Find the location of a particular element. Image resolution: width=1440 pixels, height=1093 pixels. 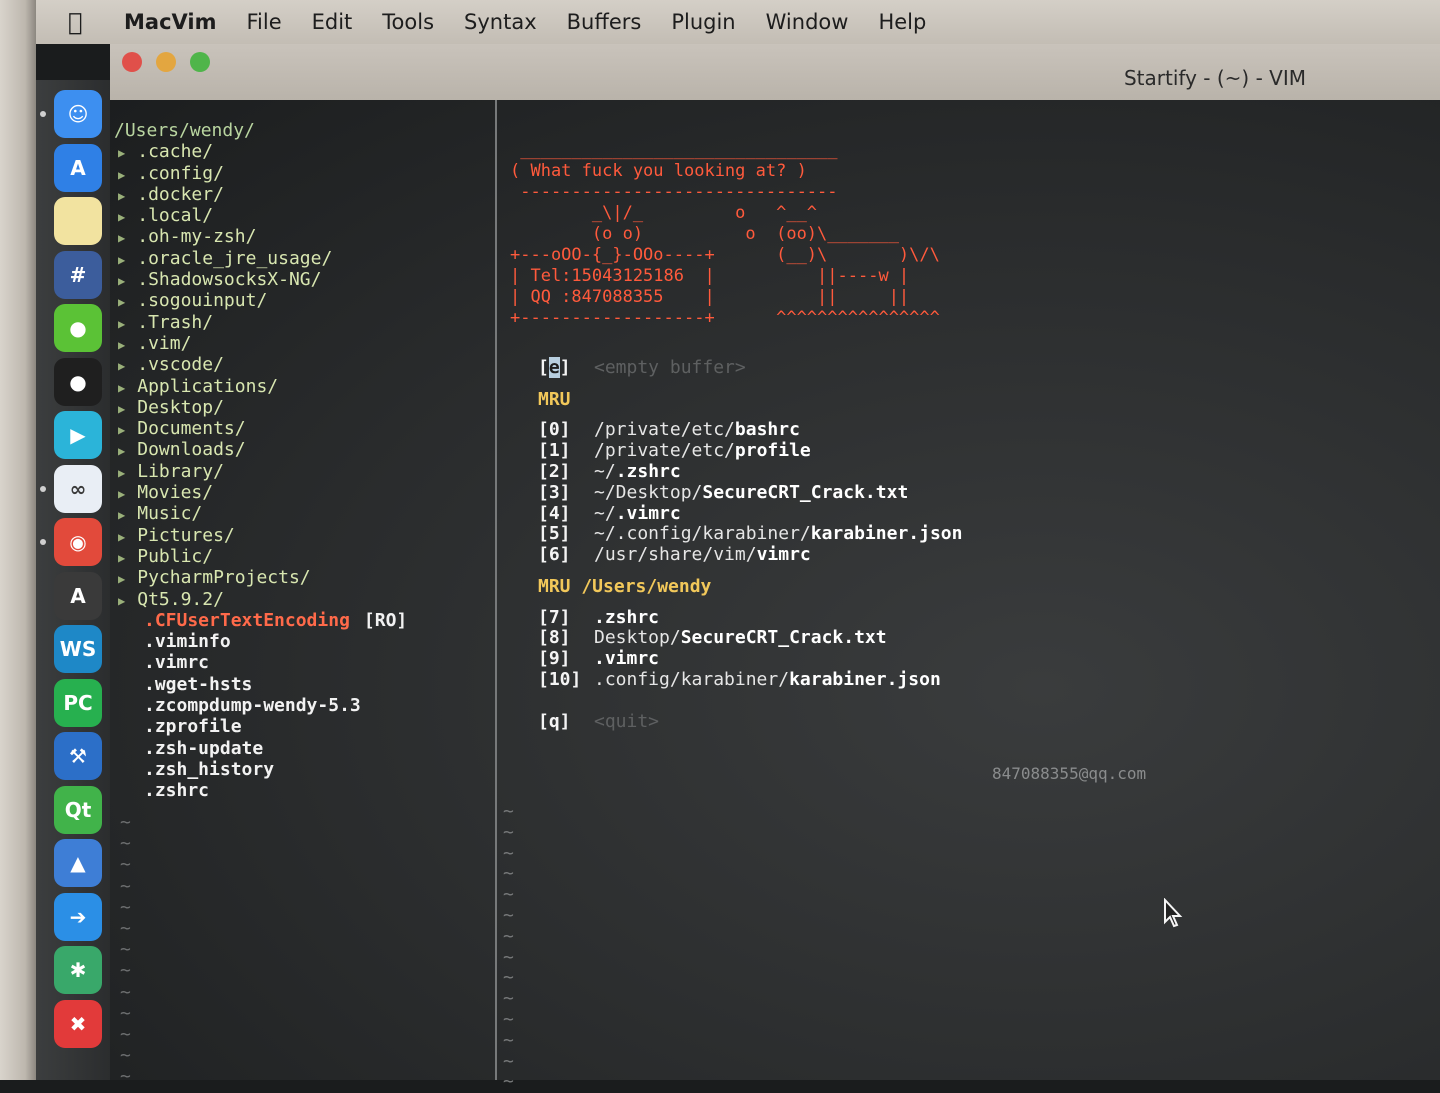

menu-edit: Edit is located at coordinates (332, 22).